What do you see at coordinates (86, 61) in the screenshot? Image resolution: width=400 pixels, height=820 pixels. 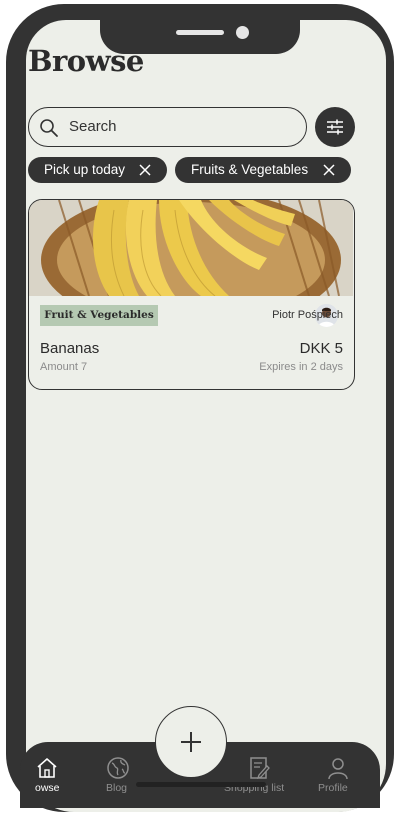 I see `page-title: Browse` at bounding box center [86, 61].